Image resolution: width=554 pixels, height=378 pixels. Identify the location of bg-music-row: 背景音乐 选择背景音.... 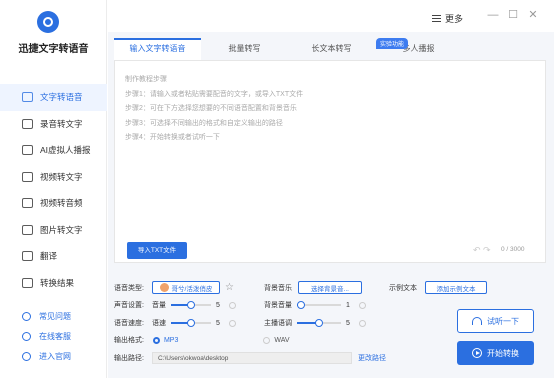
(313, 287).